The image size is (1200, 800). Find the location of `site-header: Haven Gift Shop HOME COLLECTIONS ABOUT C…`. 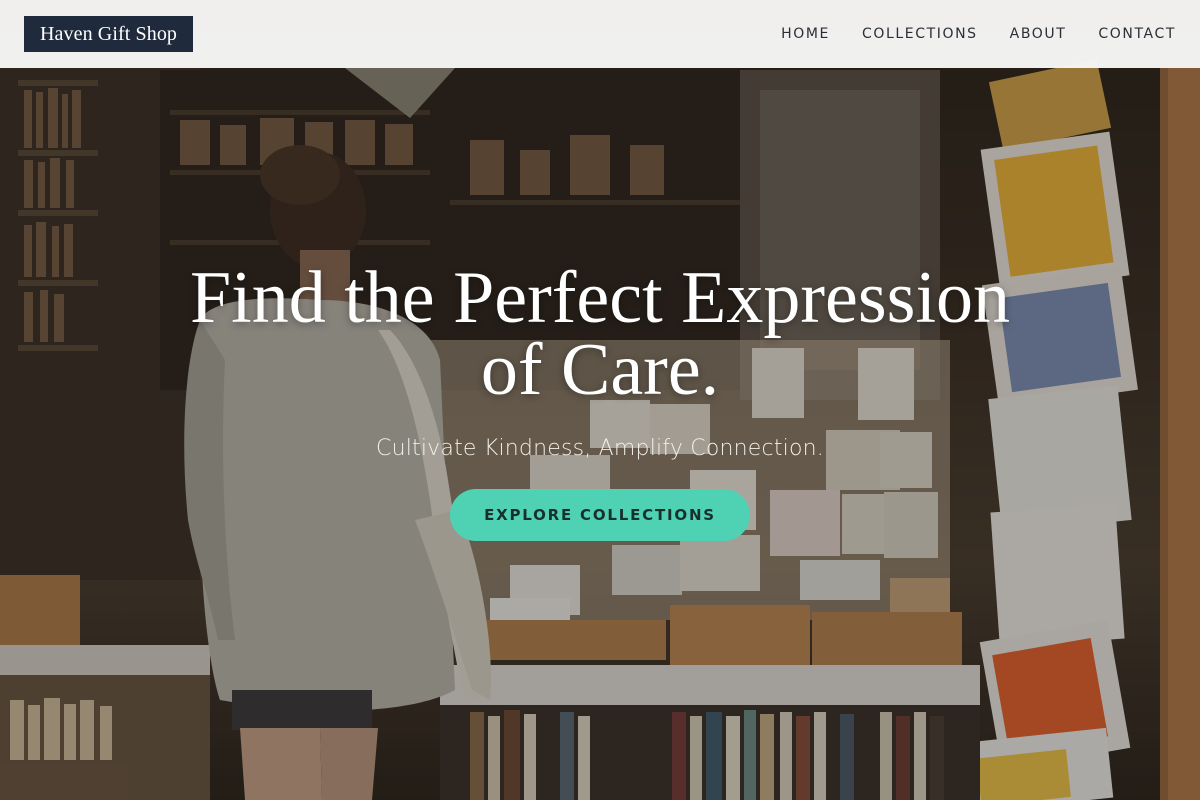

site-header: Haven Gift Shop HOME COLLECTIONS ABOUT C… is located at coordinates (600, 34).